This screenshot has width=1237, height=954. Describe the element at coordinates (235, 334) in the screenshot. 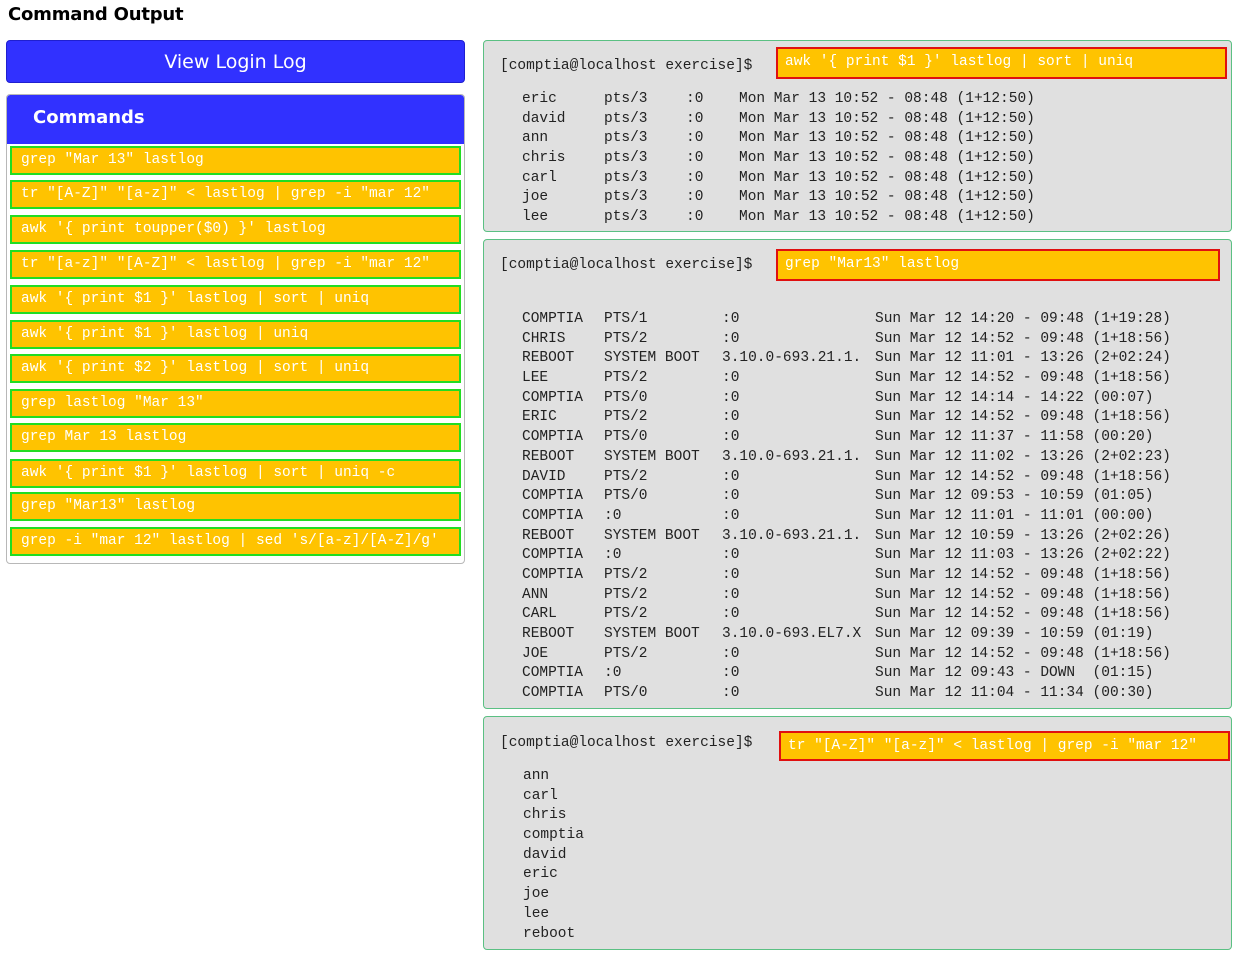

I see `command-option: awk '{ print $1 }' lastlog | uniq` at that location.